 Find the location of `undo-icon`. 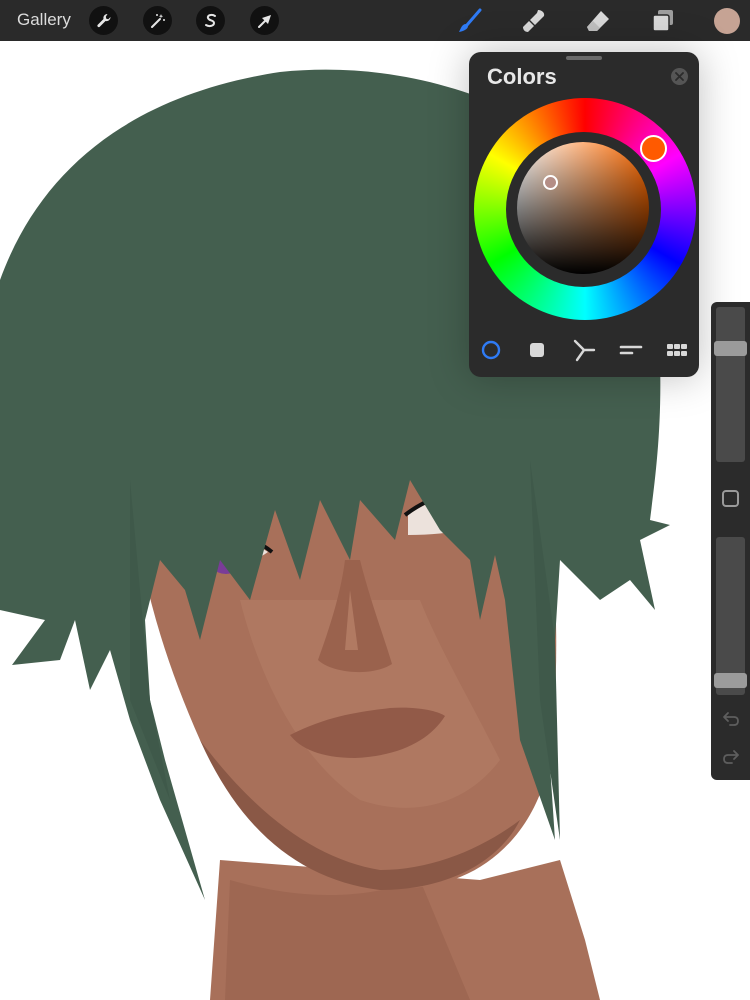

undo-icon is located at coordinates (731, 719).